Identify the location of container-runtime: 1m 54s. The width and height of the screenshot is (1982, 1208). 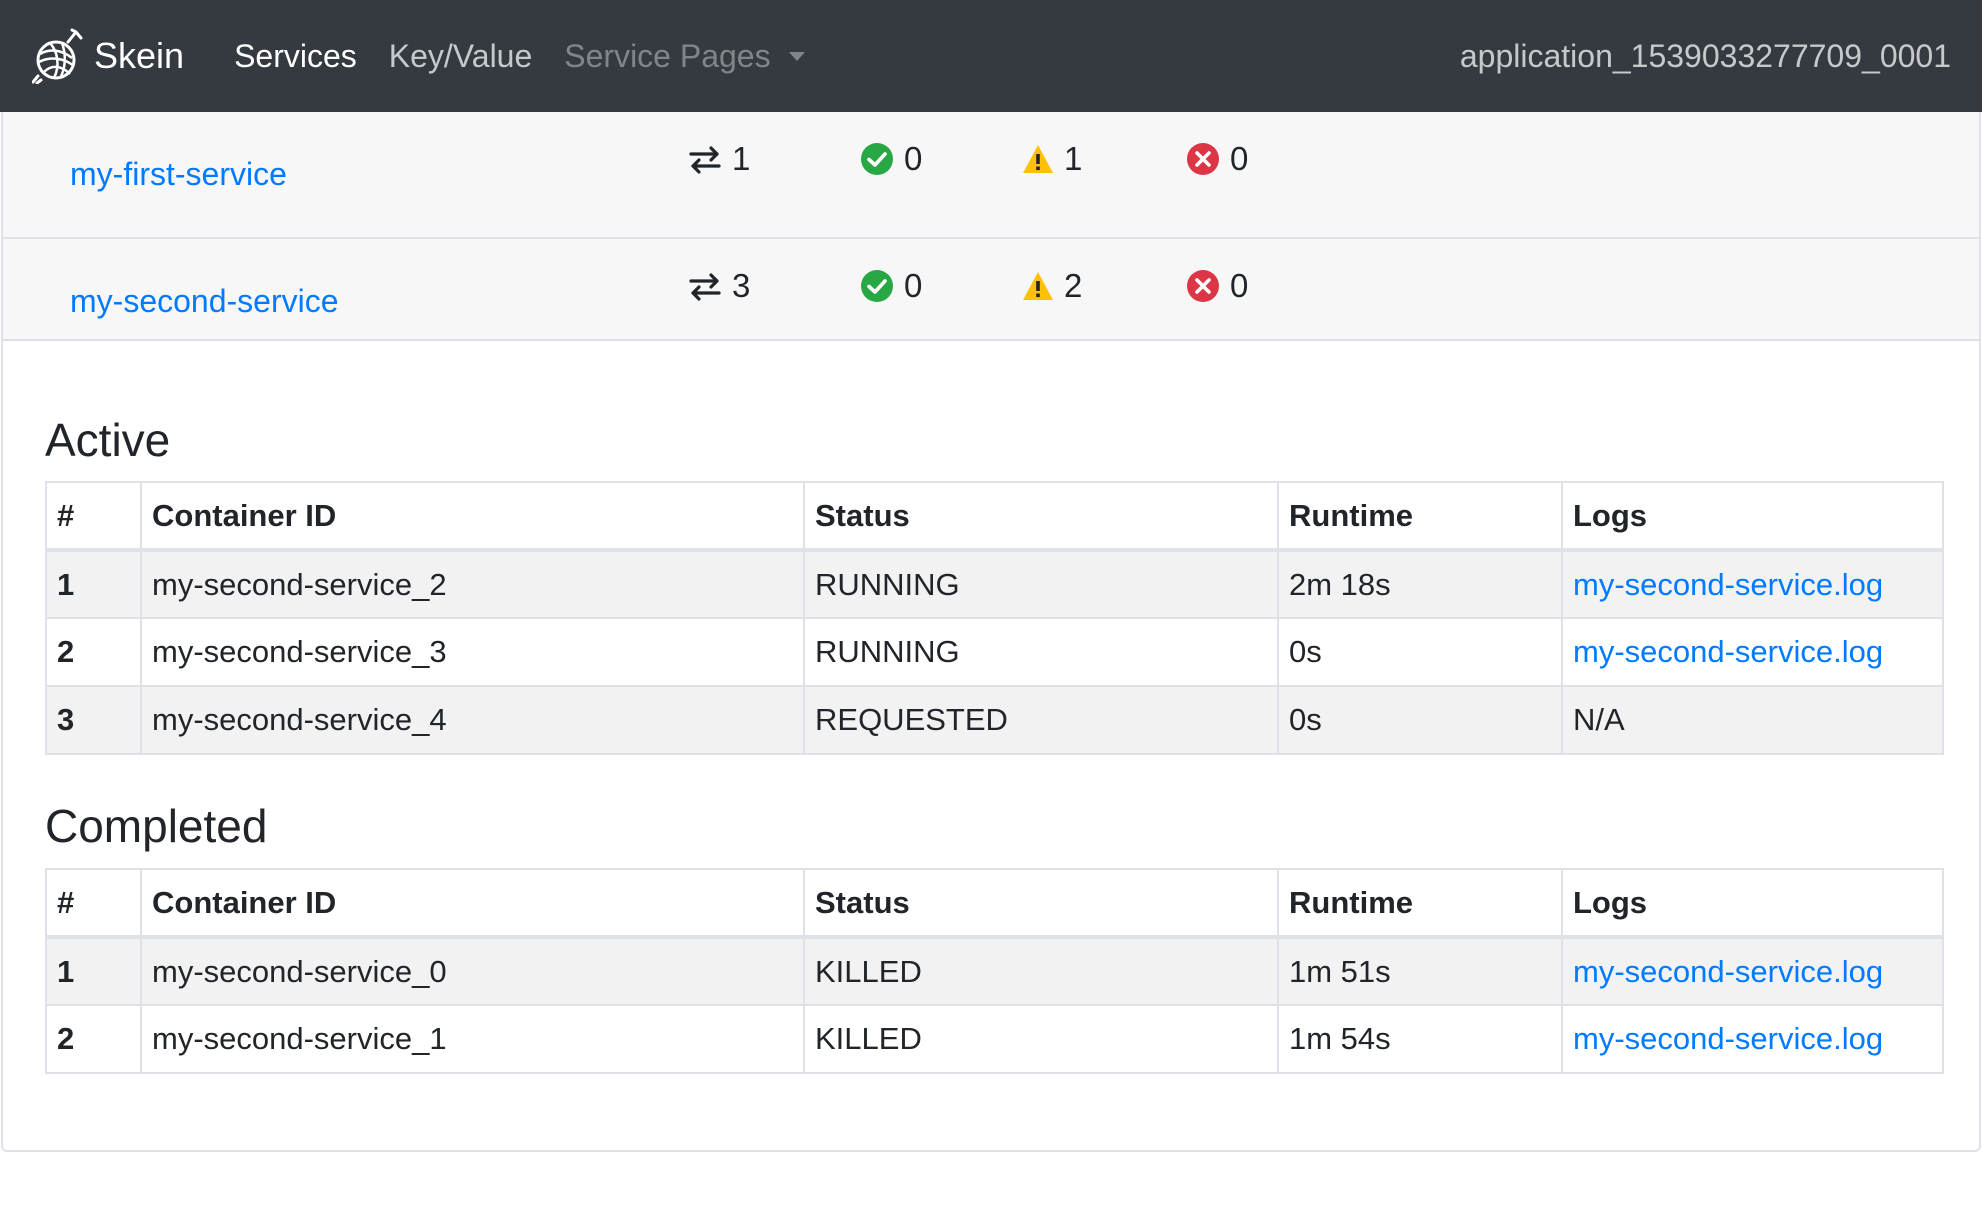
(1420, 1039).